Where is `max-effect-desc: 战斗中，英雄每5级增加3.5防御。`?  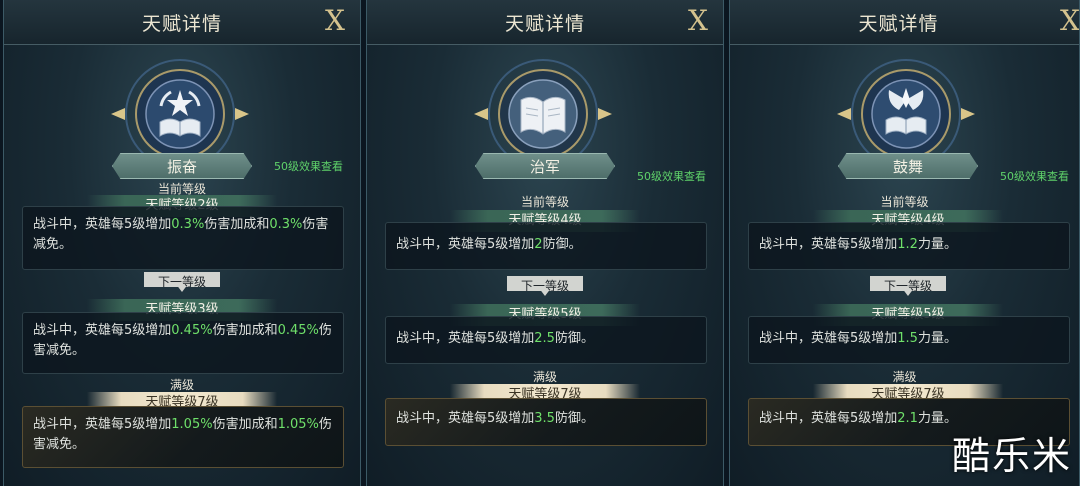 max-effect-desc: 战斗中，英雄每5级增加3.5防御。 is located at coordinates (546, 422).